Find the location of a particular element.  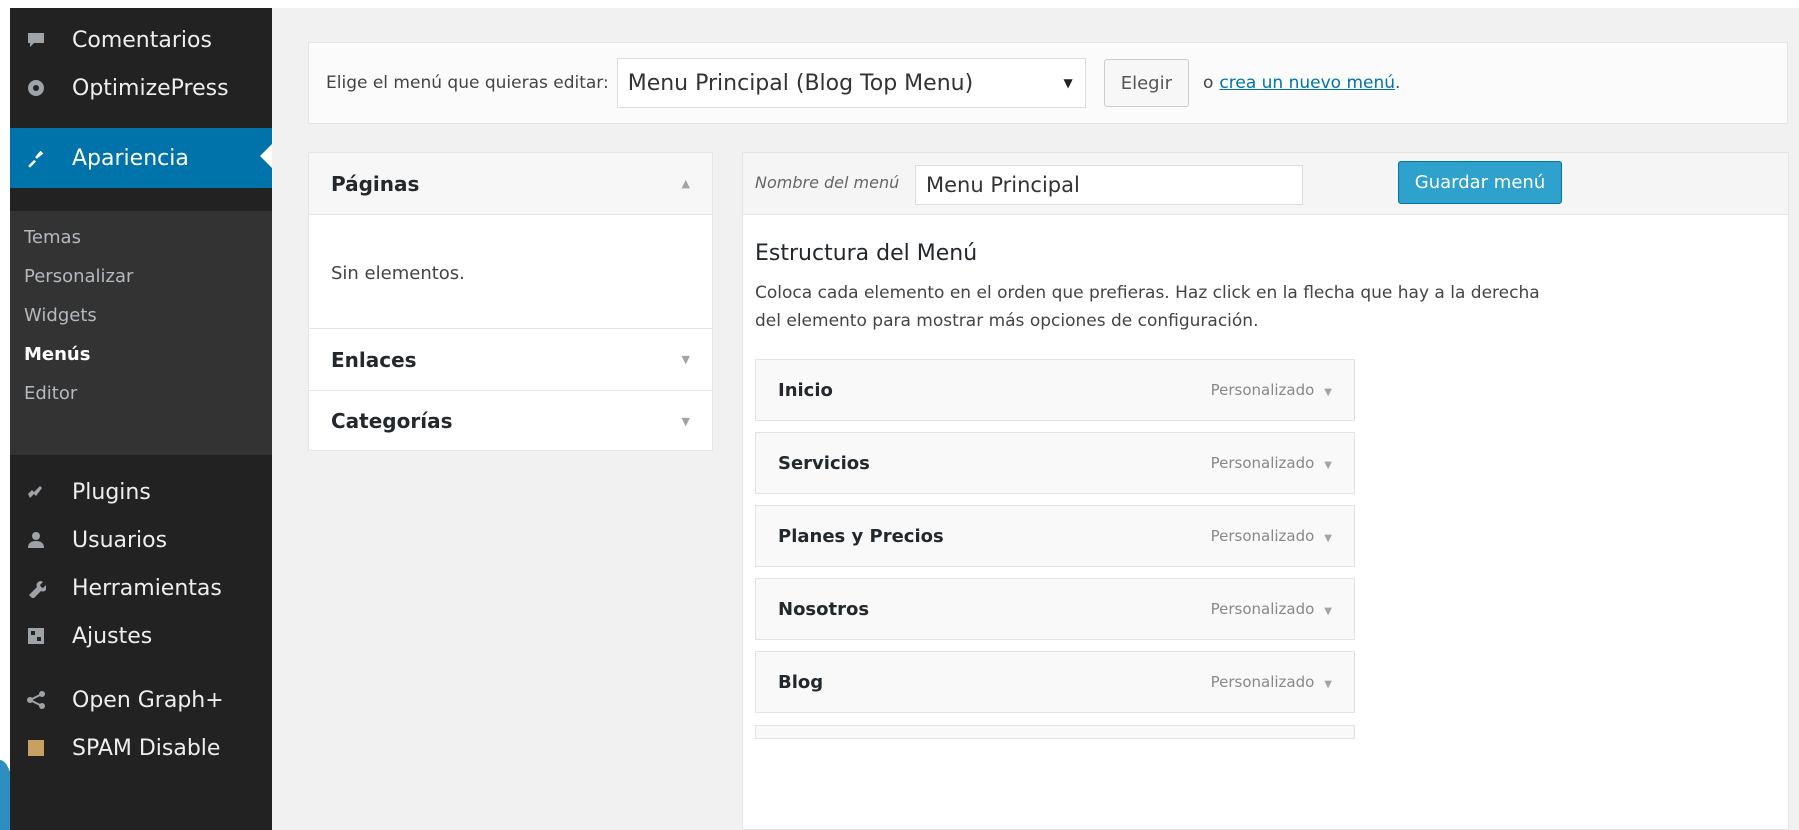

spam-icon is located at coordinates (36, 748).